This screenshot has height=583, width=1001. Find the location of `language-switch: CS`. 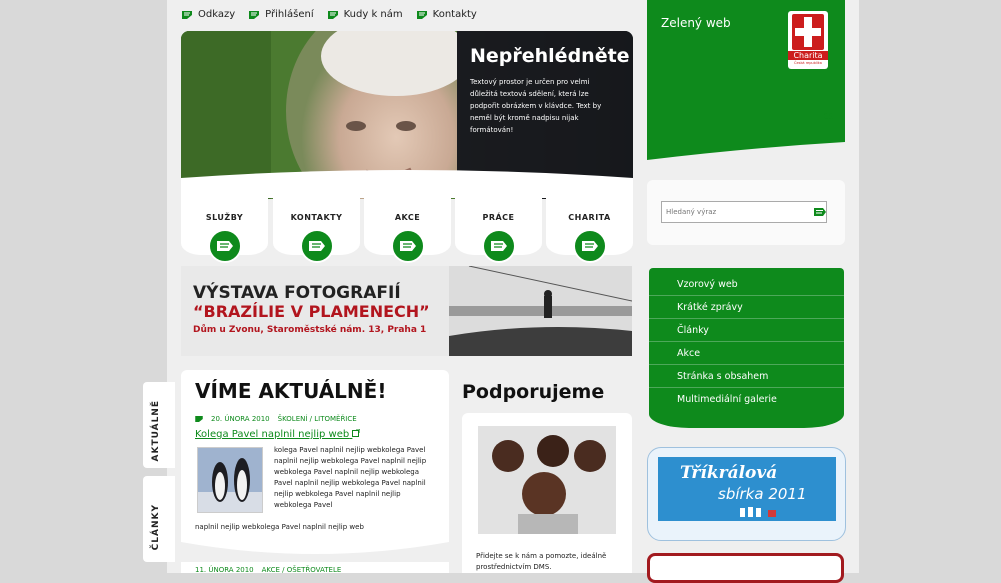

language-switch: CS is located at coordinates (828, 116).